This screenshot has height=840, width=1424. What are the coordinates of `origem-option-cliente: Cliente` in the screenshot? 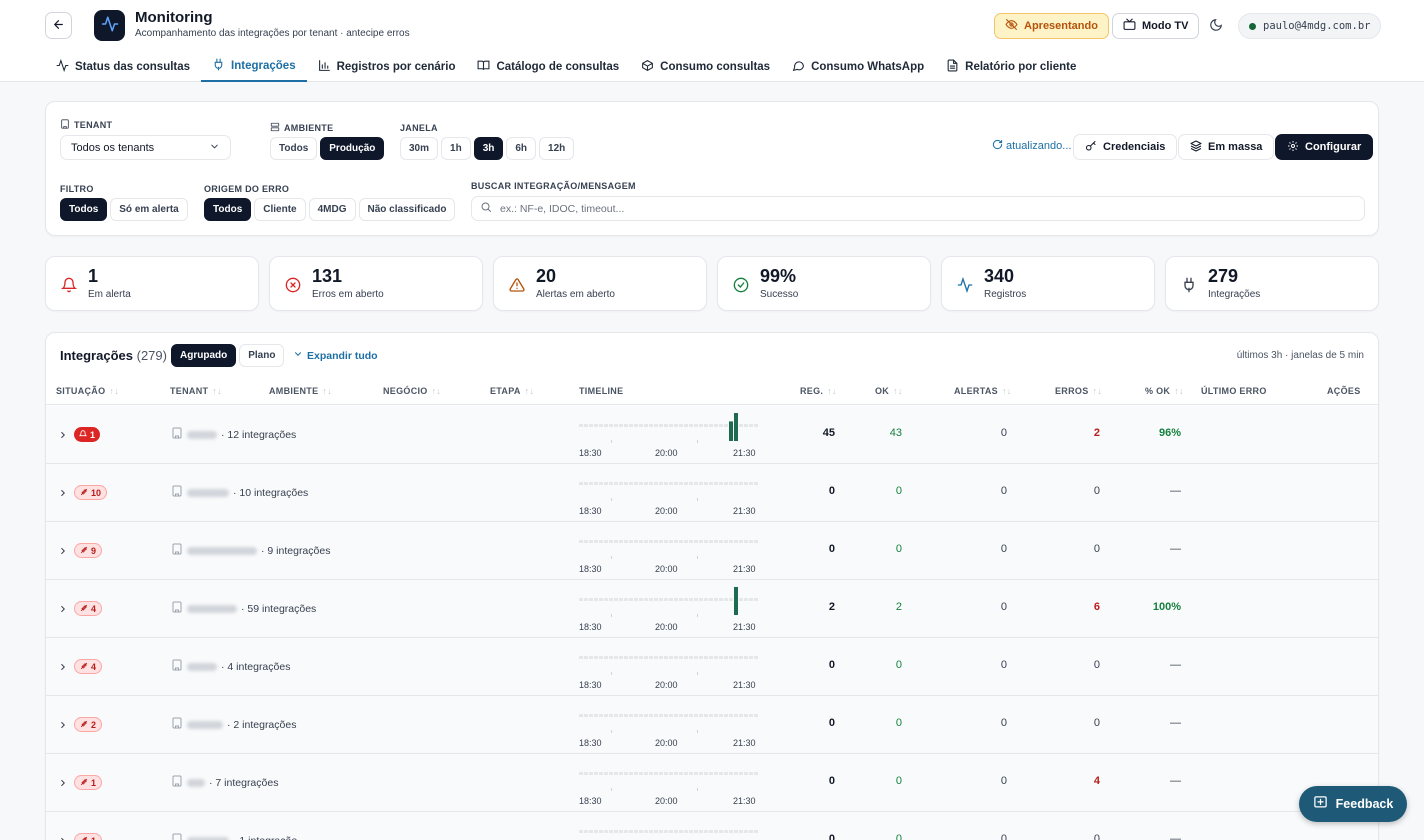 It's located at (280, 209).